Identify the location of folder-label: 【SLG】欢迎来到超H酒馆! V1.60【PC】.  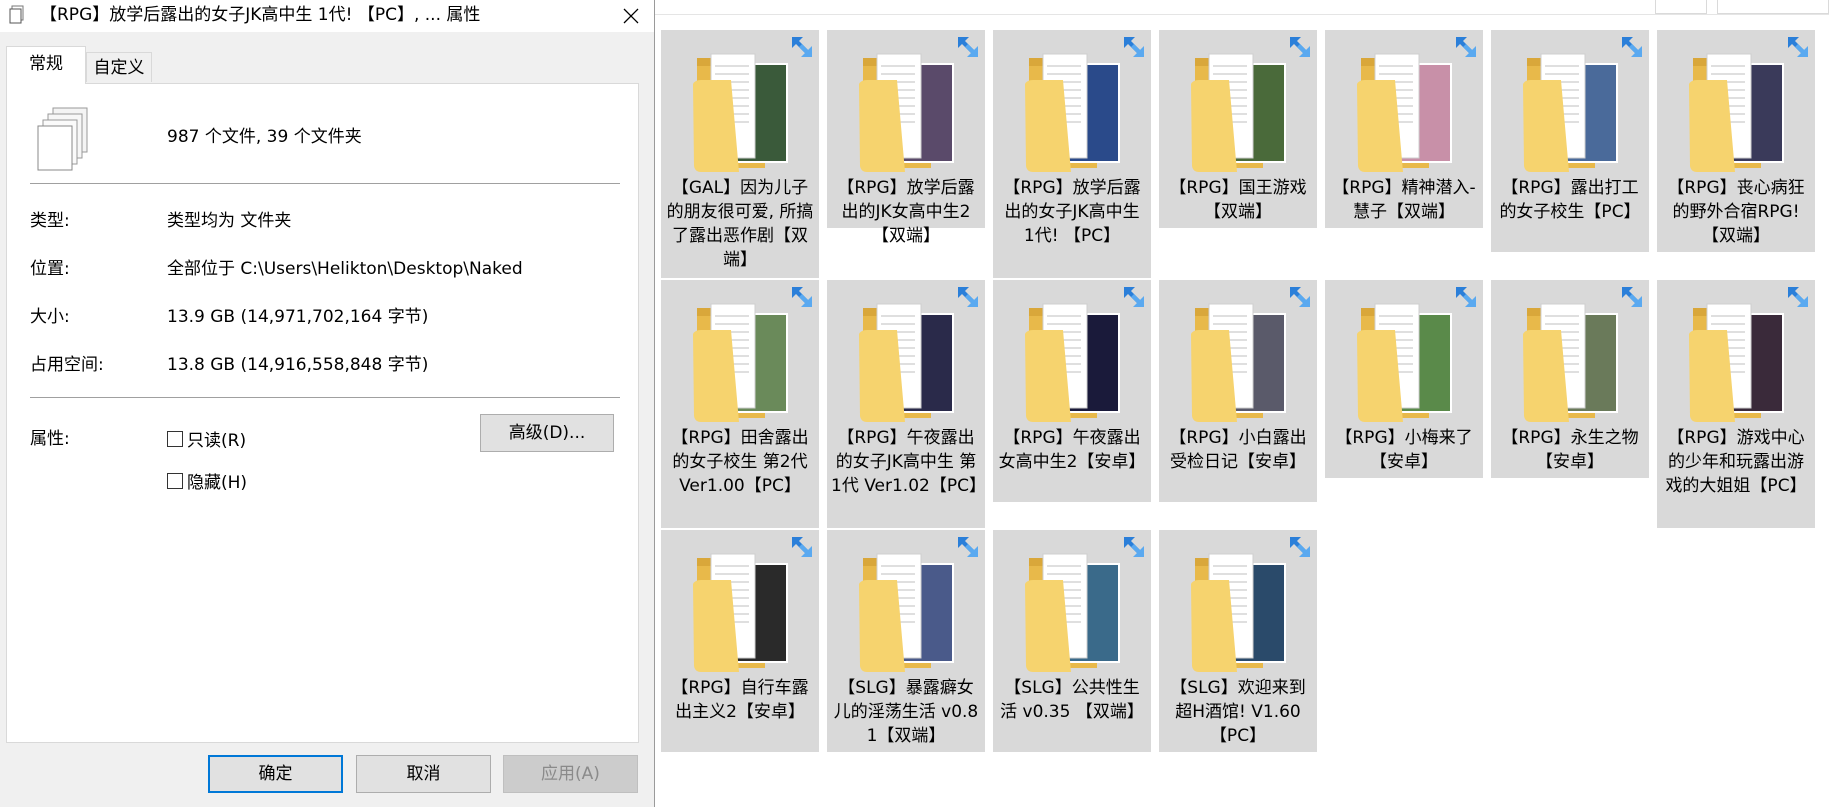
(1238, 712).